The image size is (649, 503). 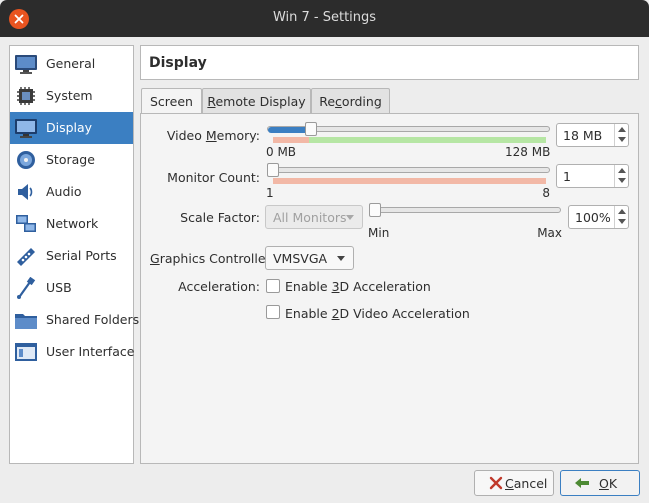 I want to click on ok-button: OK, so click(x=600, y=483).